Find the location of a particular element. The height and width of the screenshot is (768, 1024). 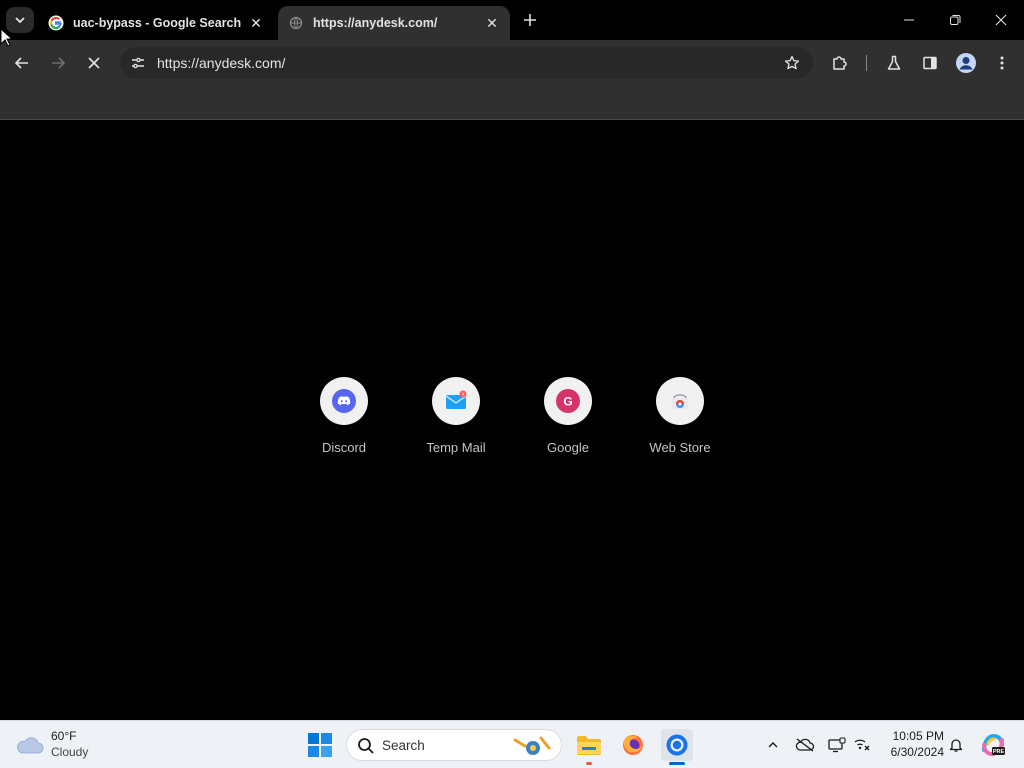

restore-button is located at coordinates (955, 20).